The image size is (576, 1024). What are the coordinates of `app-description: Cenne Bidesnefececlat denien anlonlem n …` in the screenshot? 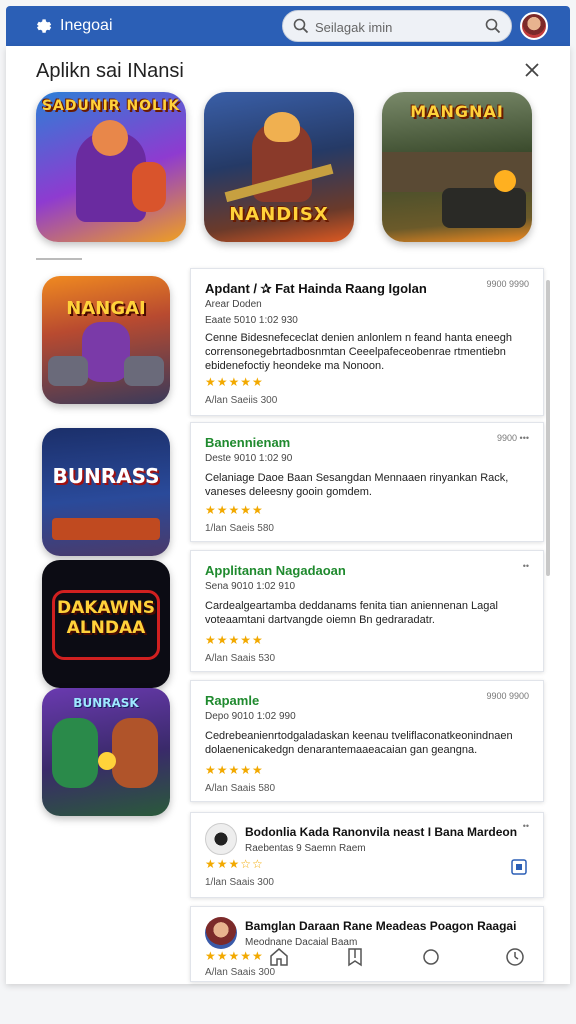 It's located at (359, 352).